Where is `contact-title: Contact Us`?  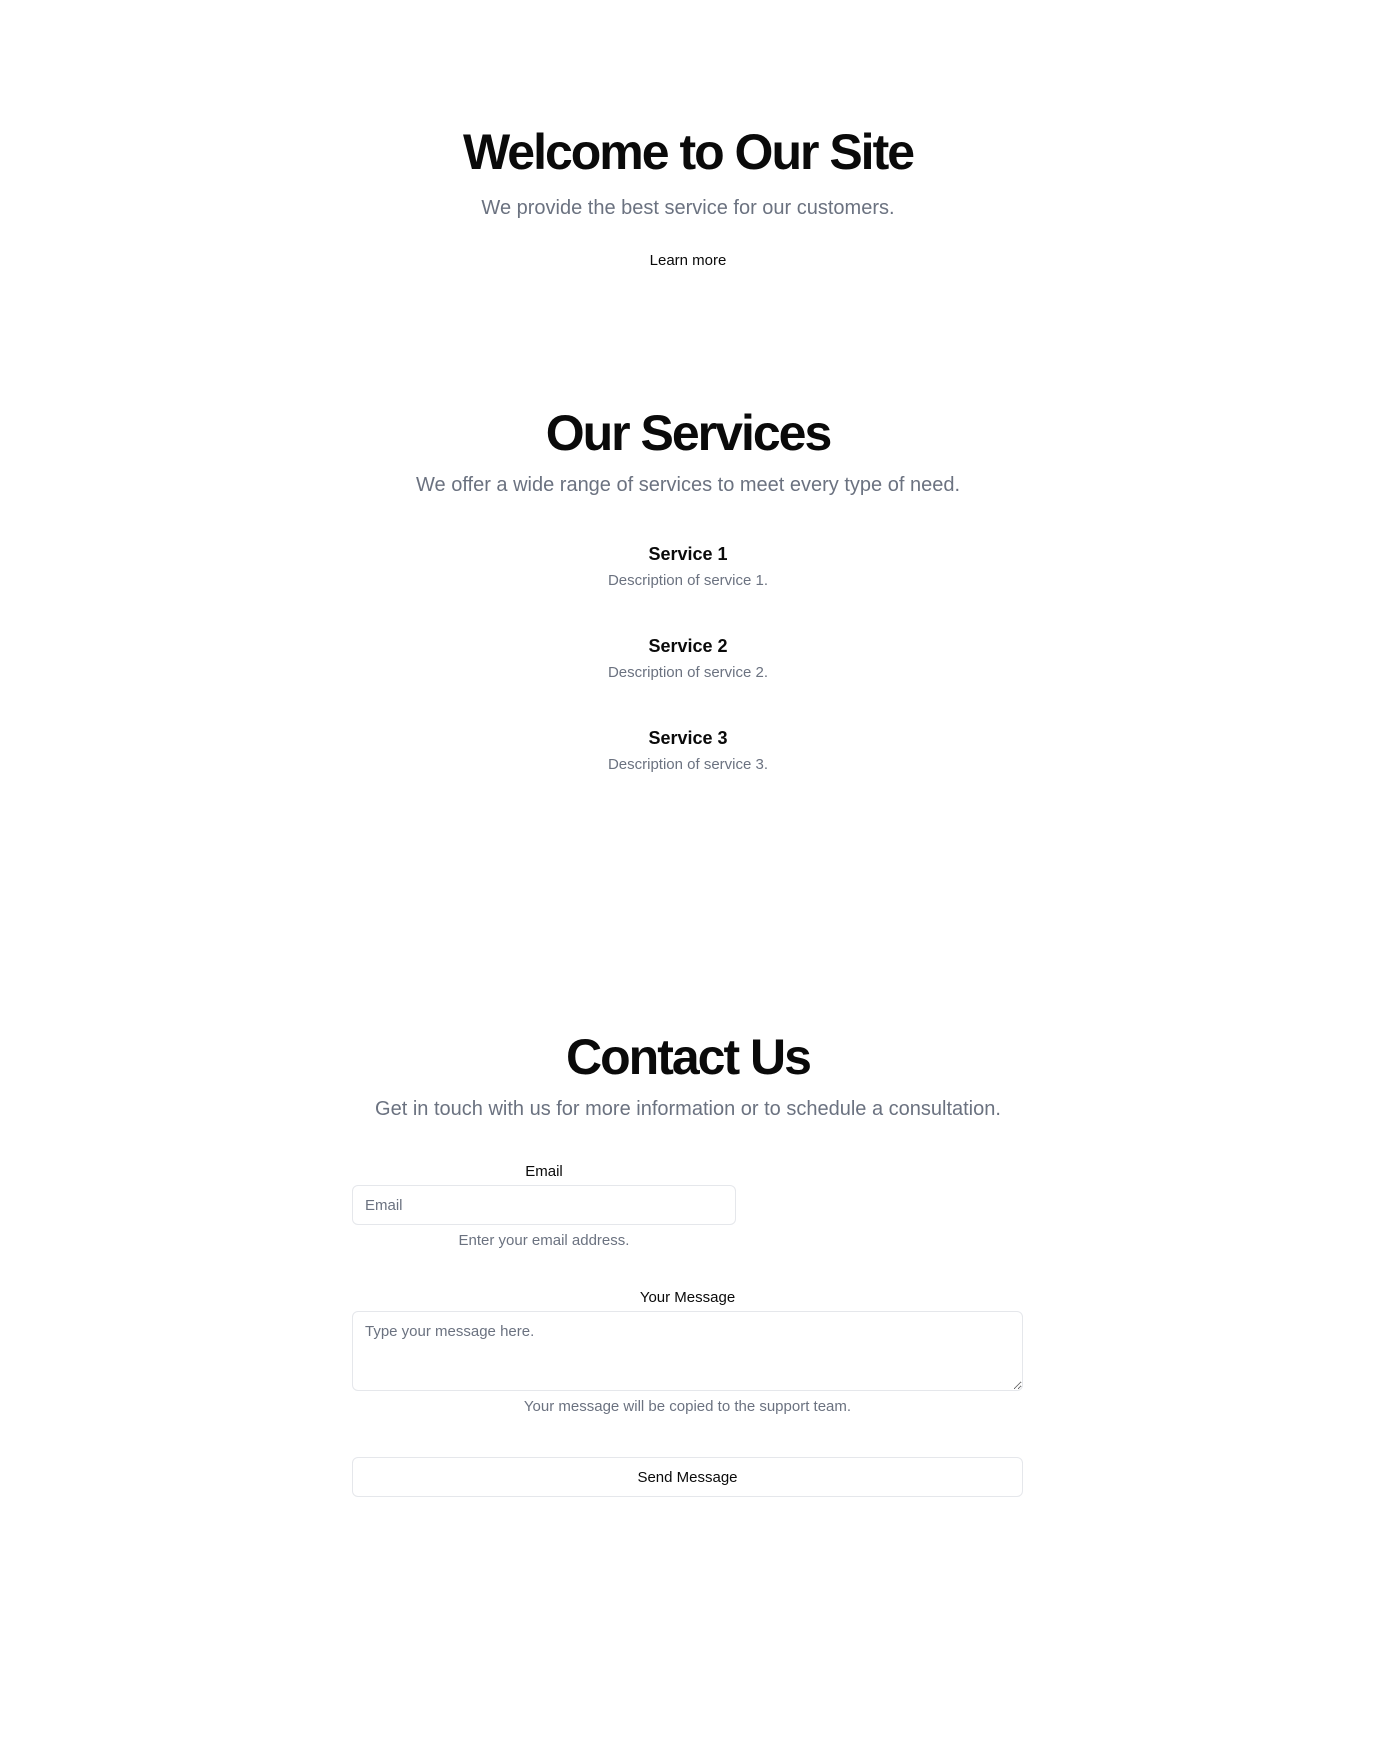
contact-title: Contact Us is located at coordinates (689, 1057).